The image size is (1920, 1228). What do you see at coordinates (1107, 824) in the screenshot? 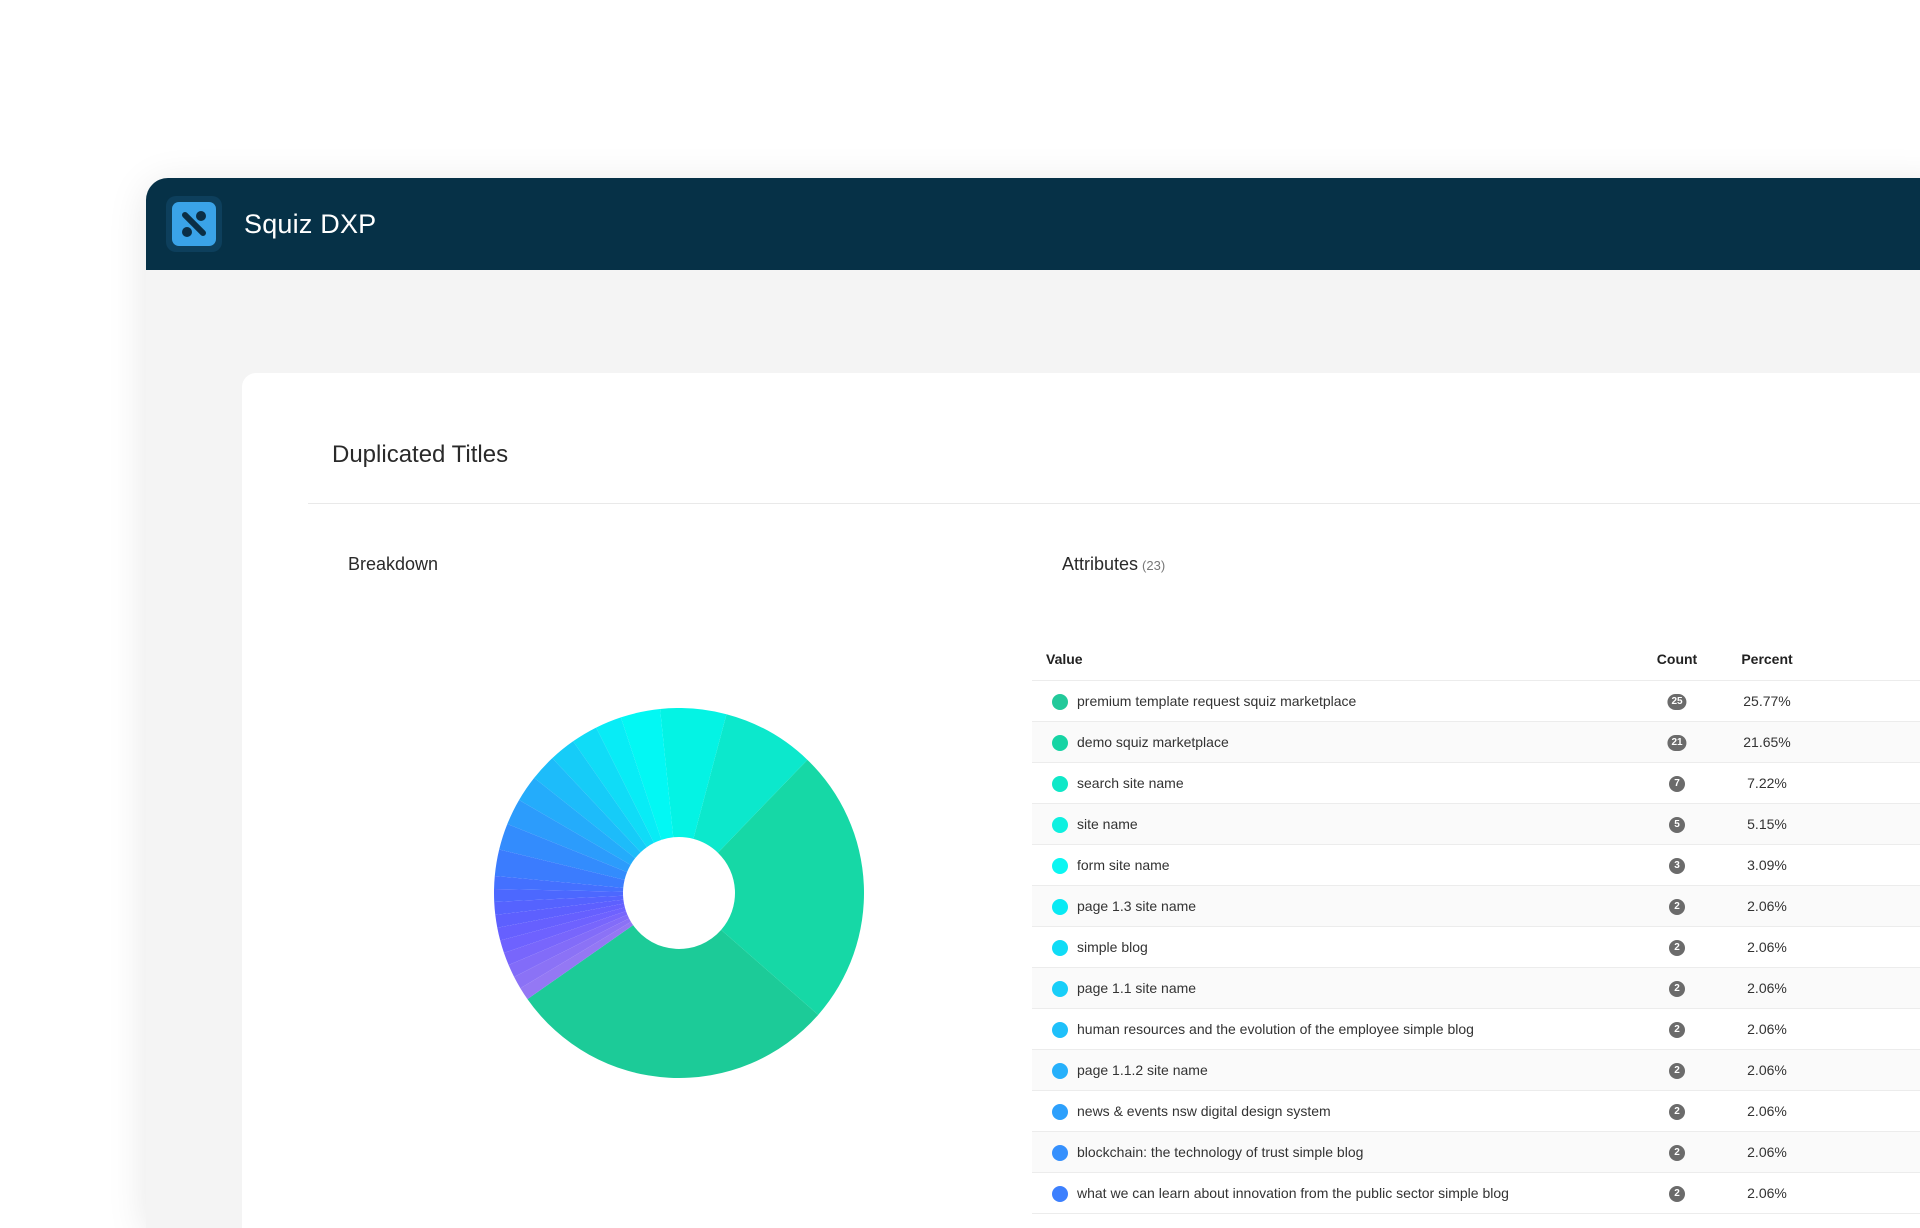
I see `row-value: site name` at bounding box center [1107, 824].